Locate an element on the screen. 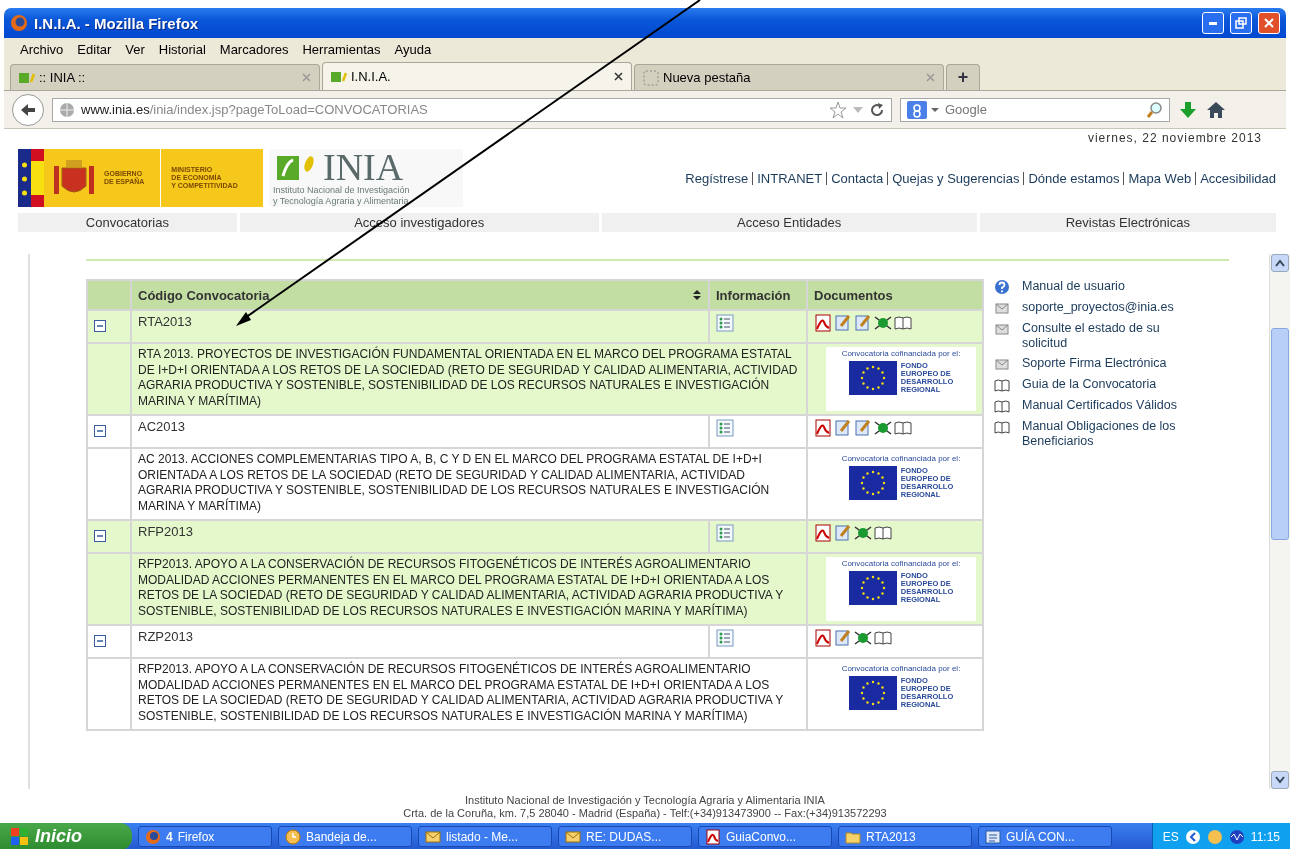 The image size is (1290, 849). document-icon is located at coordinates (993, 836).